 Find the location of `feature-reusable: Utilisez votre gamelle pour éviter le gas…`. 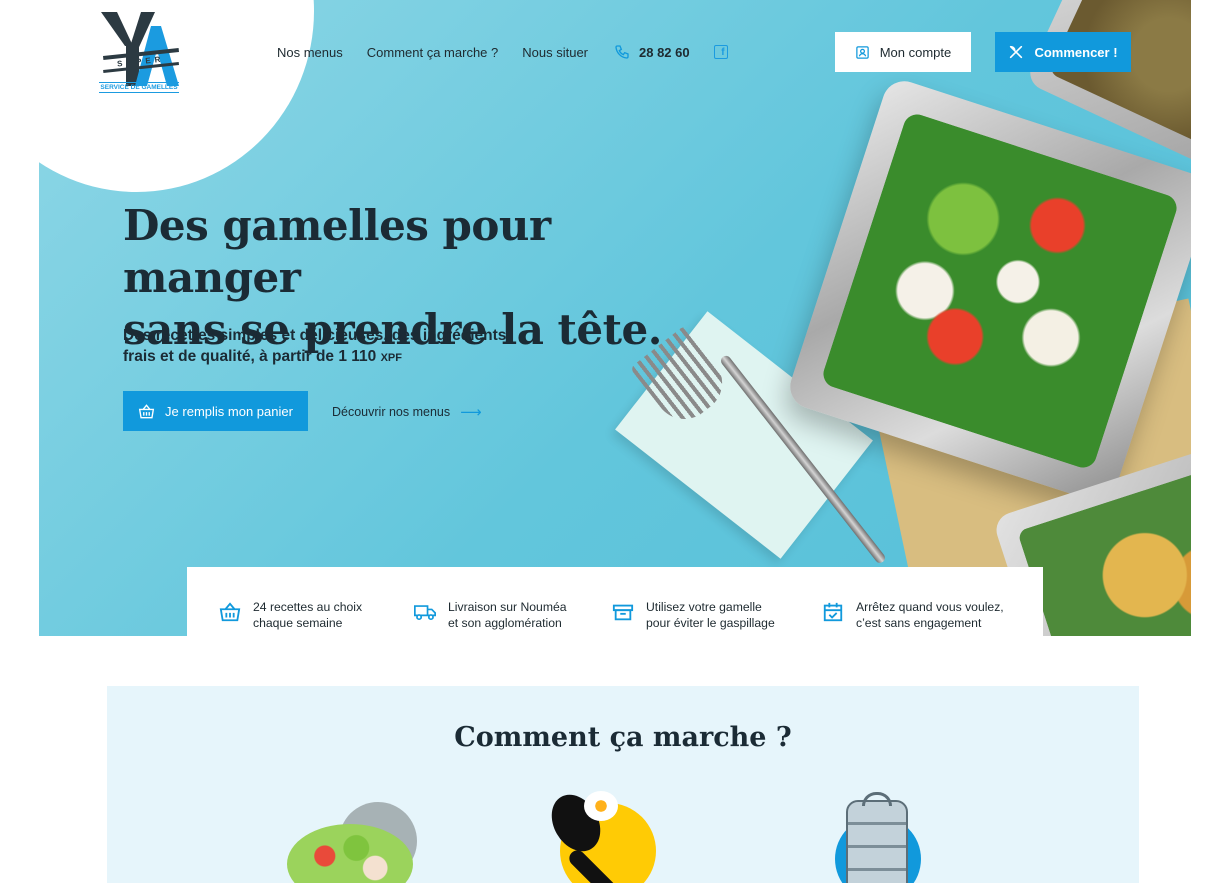

feature-reusable: Utilisez votre gamelle pour éviter le gas… is located at coordinates (717, 615).